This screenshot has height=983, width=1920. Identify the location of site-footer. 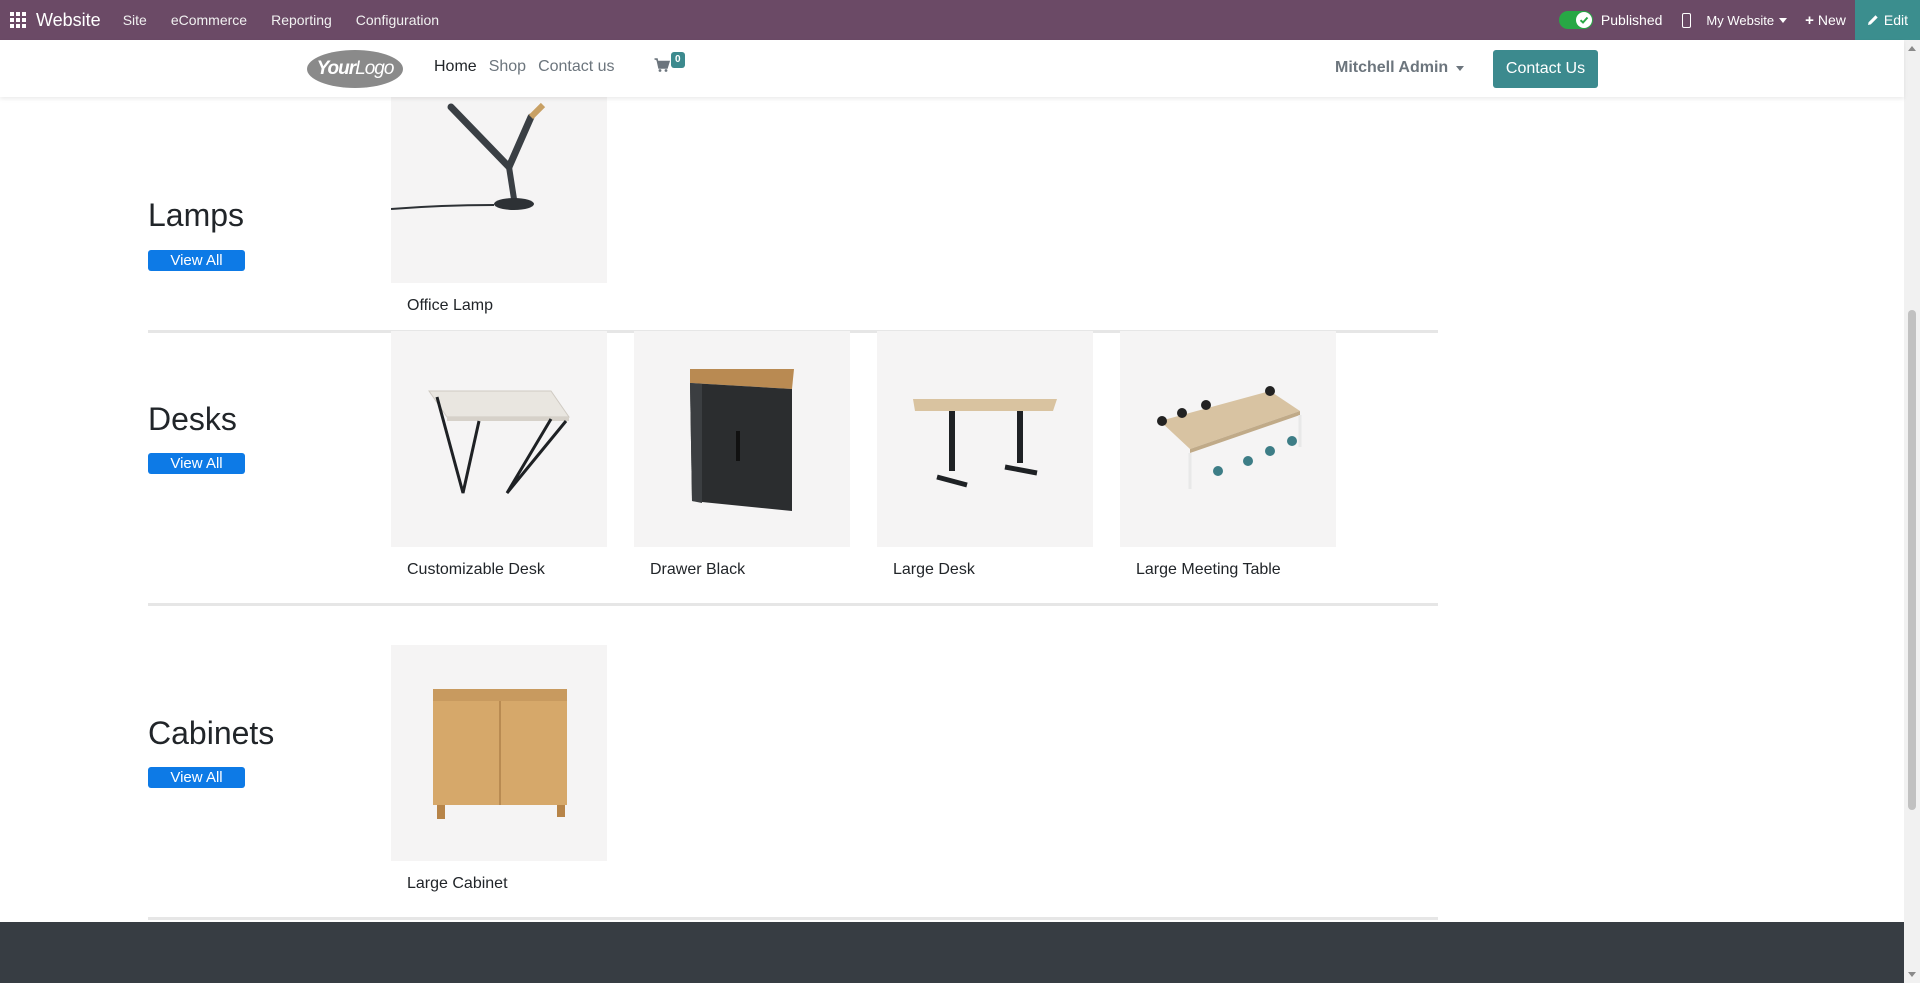
(952, 952).